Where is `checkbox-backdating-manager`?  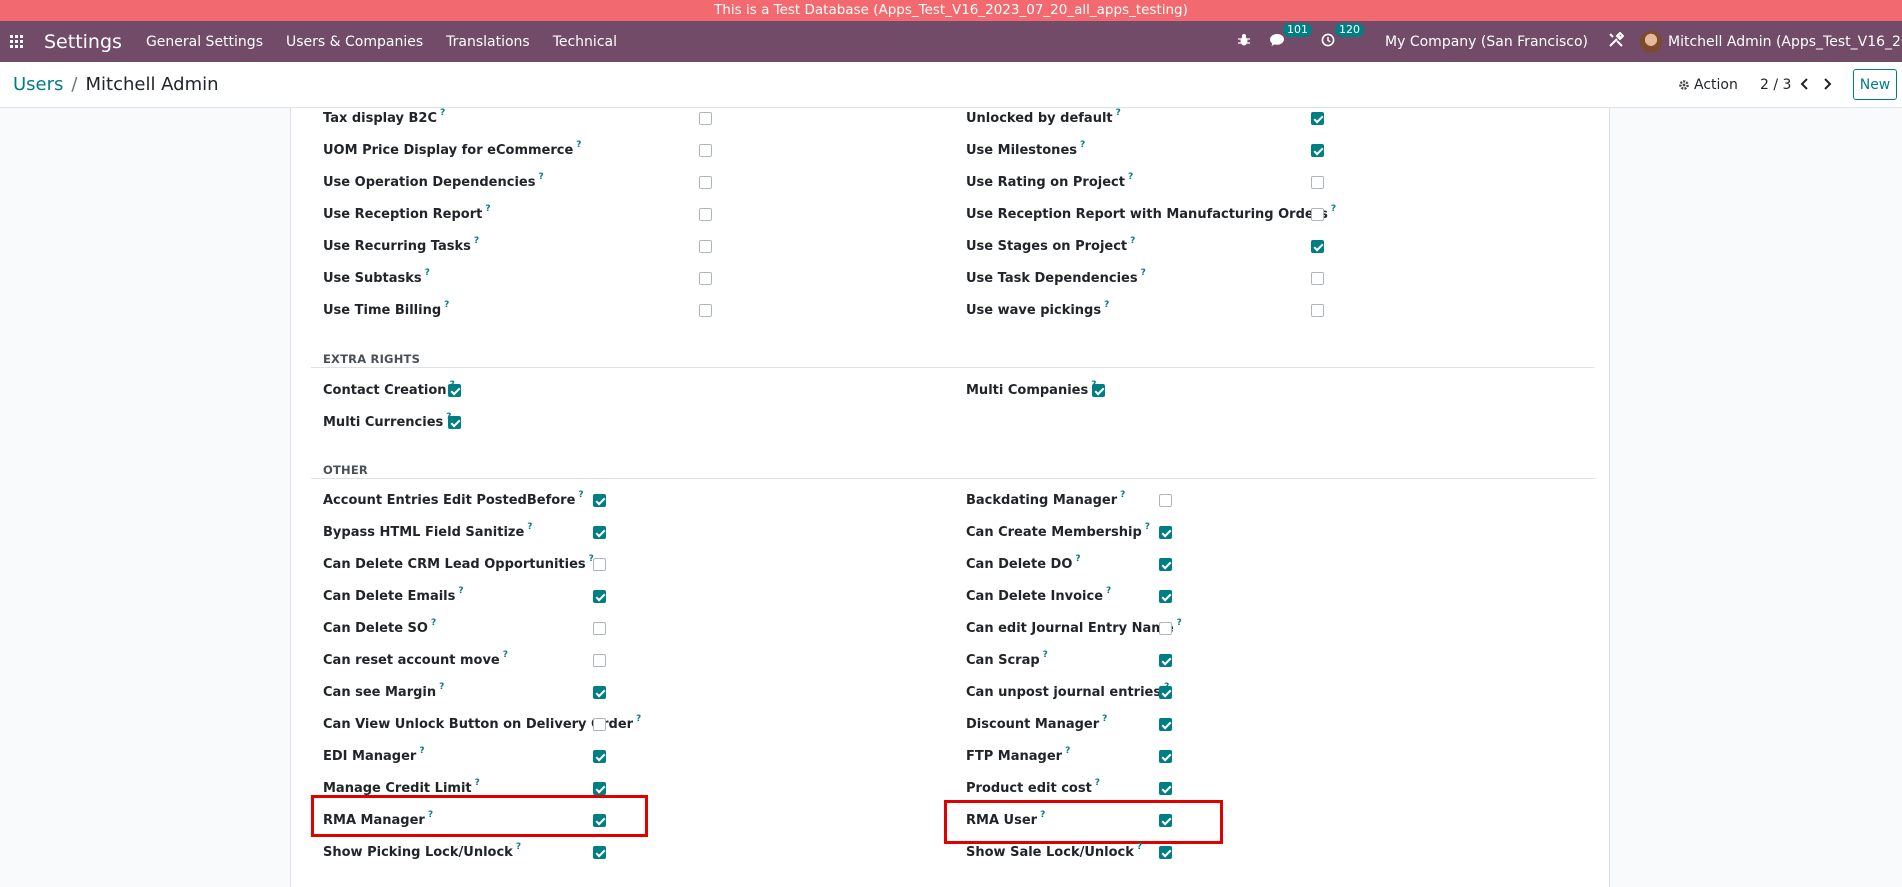 checkbox-backdating-manager is located at coordinates (1165, 500).